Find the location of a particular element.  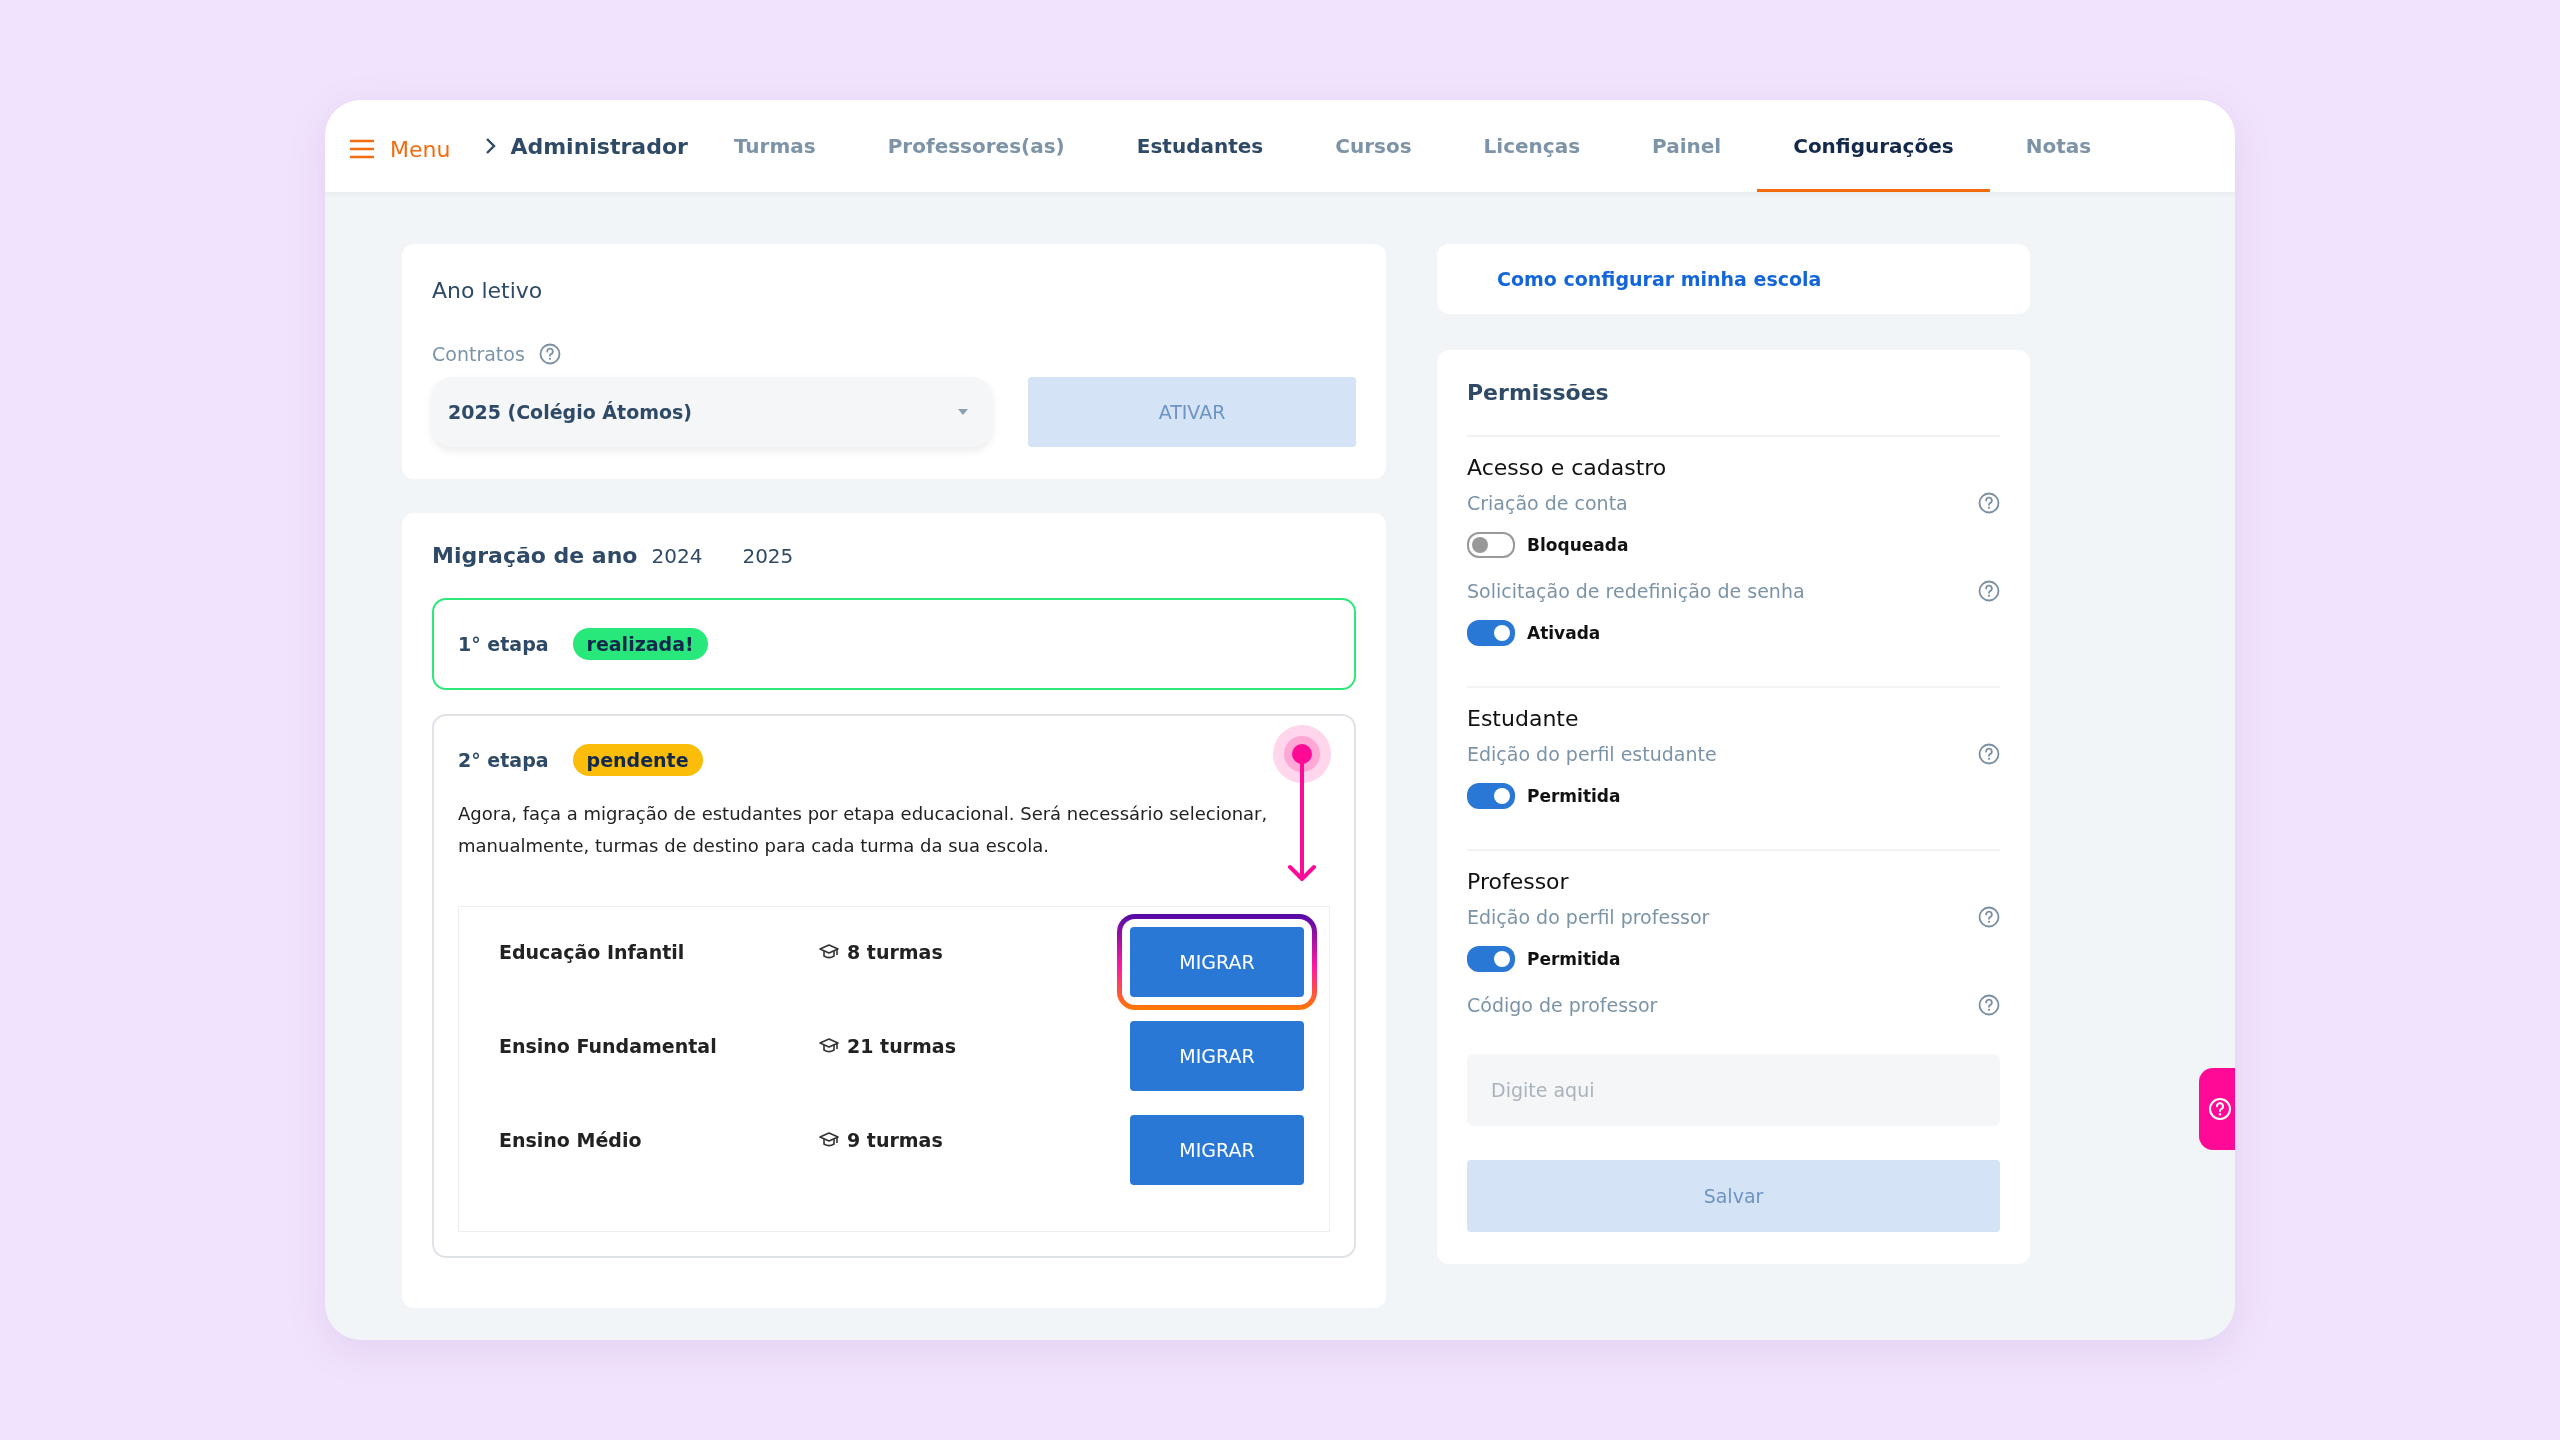

year-label: 2025 is located at coordinates (768, 556).